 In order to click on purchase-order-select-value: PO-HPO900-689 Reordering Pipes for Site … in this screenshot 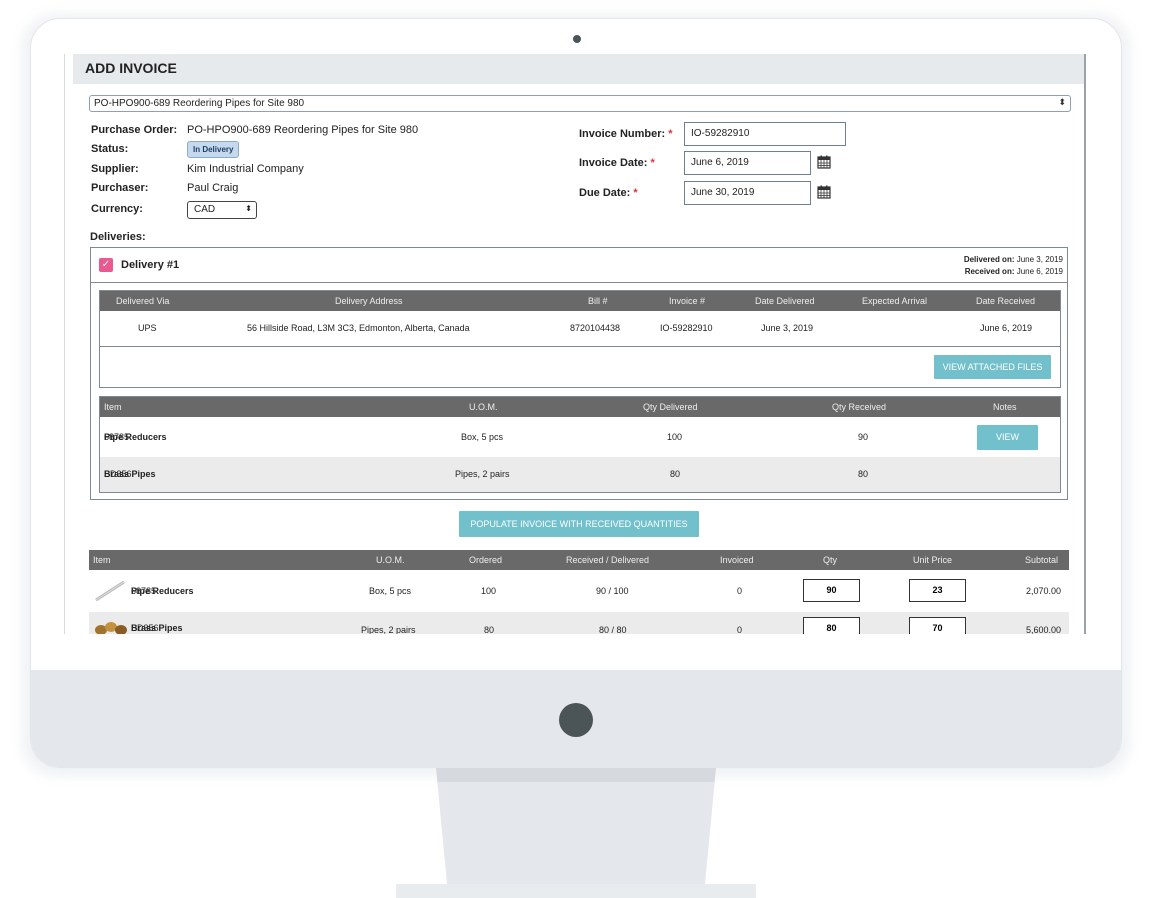, I will do `click(199, 103)`.